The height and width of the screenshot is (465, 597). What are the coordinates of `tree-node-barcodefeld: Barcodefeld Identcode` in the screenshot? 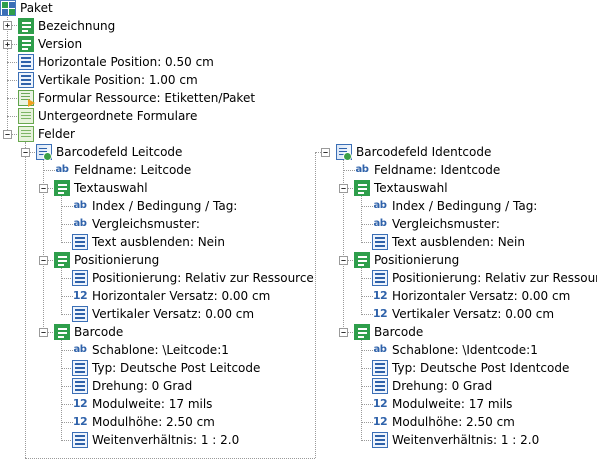 It's located at (413, 152).